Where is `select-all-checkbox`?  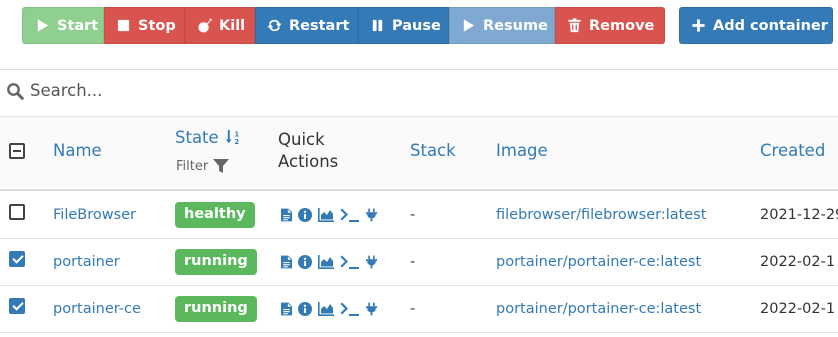
select-all-checkbox is located at coordinates (17, 151).